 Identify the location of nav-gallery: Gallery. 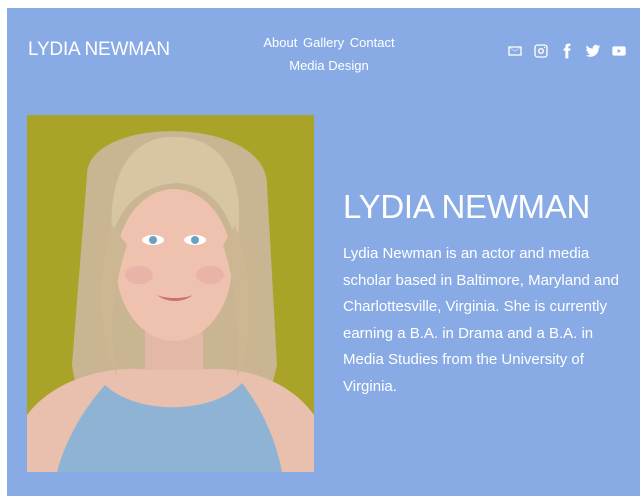
(323, 42).